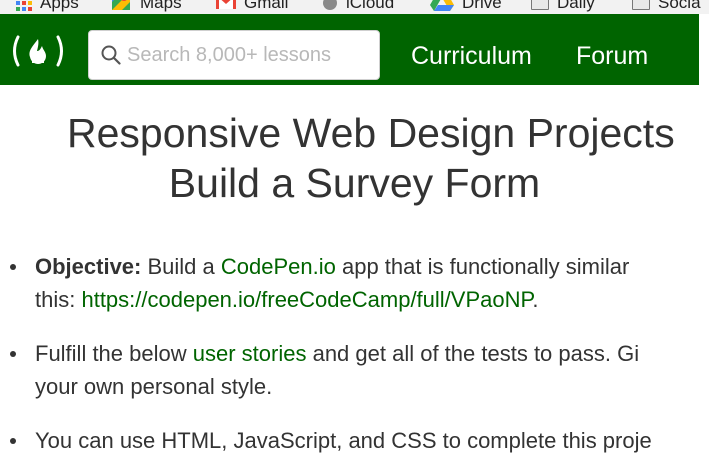 The height and width of the screenshot is (472, 709). Describe the element at coordinates (535, 299) in the screenshot. I see `item-text: .` at that location.